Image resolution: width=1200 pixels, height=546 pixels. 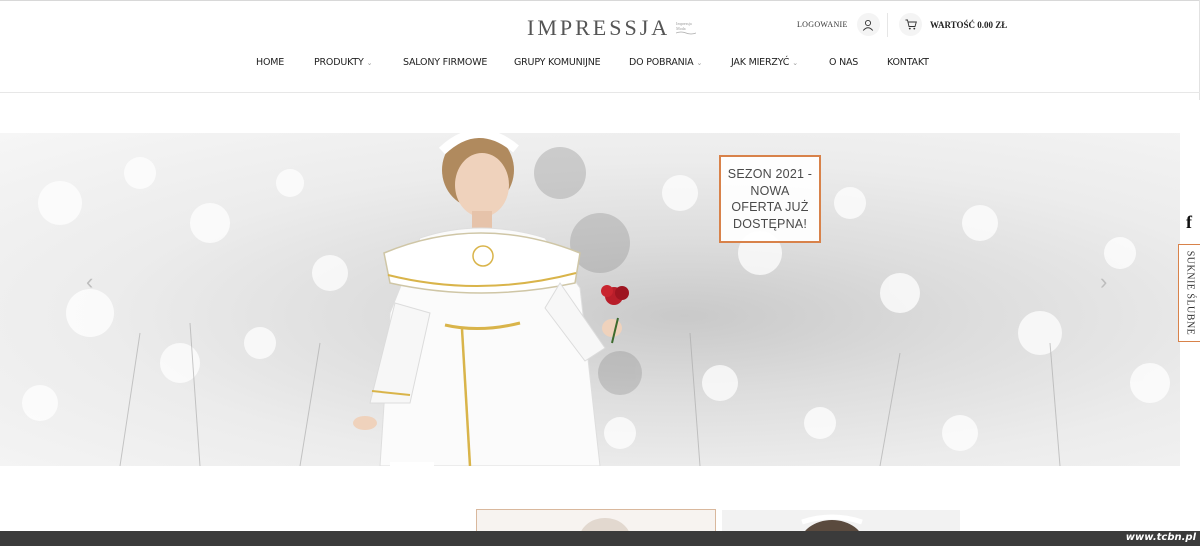 What do you see at coordinates (661, 62) in the screenshot?
I see `nav-item-label: DO POBRANIA` at bounding box center [661, 62].